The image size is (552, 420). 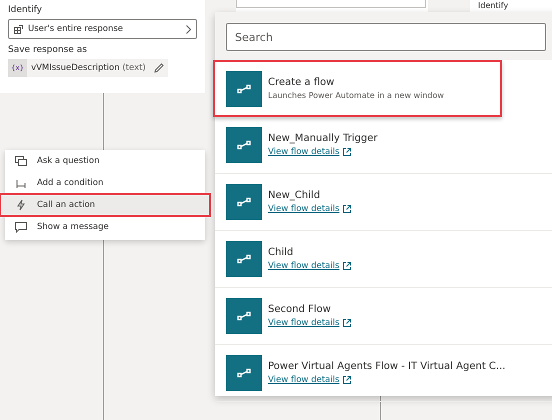 I want to click on variable-chip: vVMIssueDescription (text), so click(x=88, y=68).